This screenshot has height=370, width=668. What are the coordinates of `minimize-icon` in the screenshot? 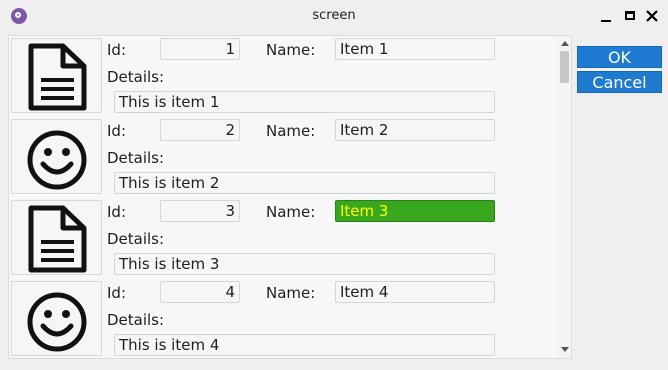 It's located at (606, 16).